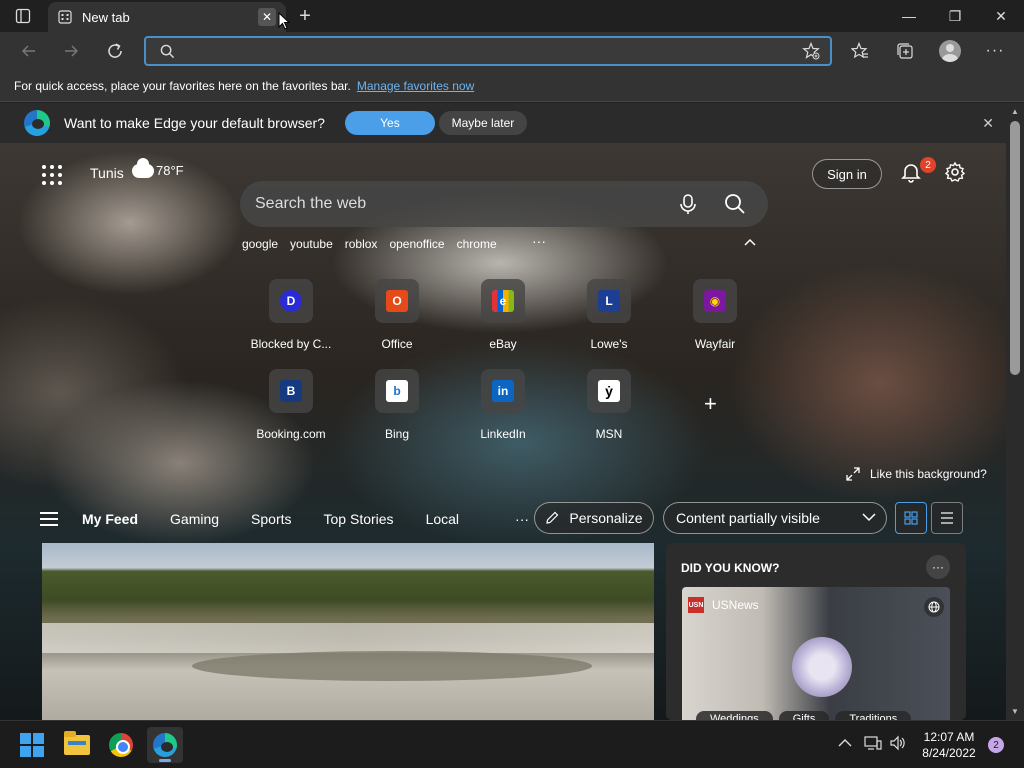  Describe the element at coordinates (397, 434) in the screenshot. I see `tile-label: Bing` at that location.